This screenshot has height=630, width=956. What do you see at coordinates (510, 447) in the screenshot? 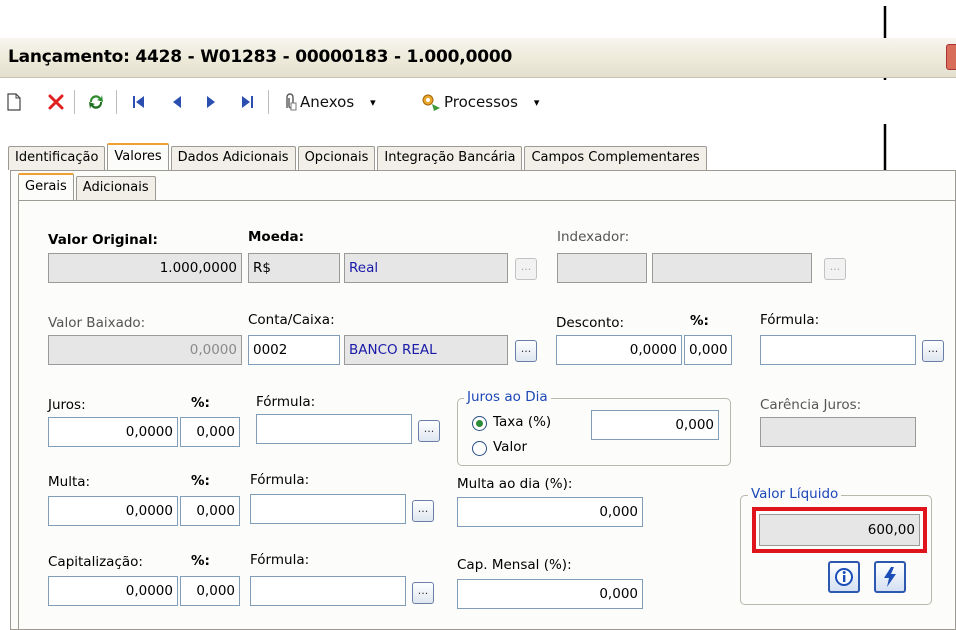
I see `valor-radio-label: Valor` at bounding box center [510, 447].